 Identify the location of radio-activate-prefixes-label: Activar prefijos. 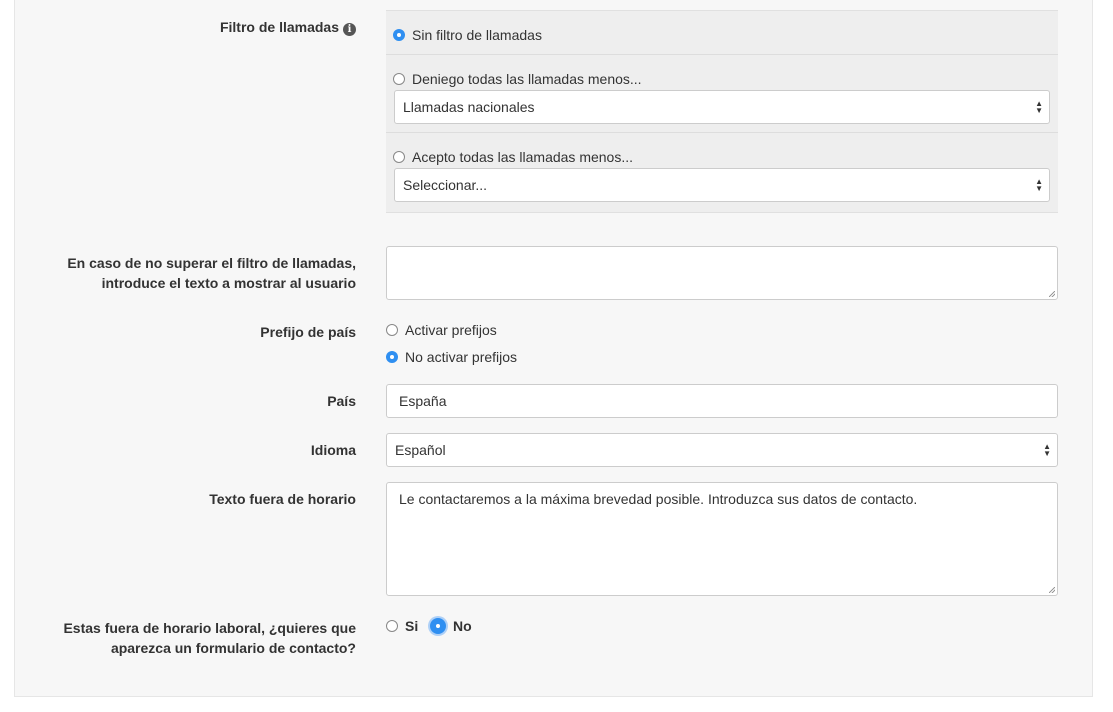
(451, 330).